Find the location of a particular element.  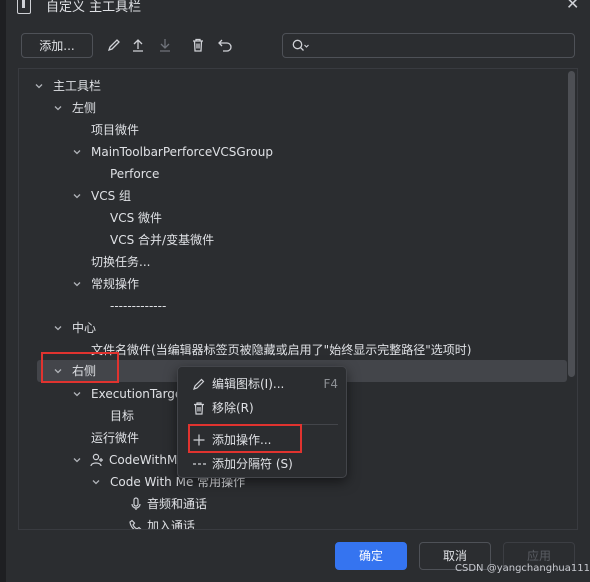

title-bar: 自定义 主工具栏 ✕ is located at coordinates (295, 9).